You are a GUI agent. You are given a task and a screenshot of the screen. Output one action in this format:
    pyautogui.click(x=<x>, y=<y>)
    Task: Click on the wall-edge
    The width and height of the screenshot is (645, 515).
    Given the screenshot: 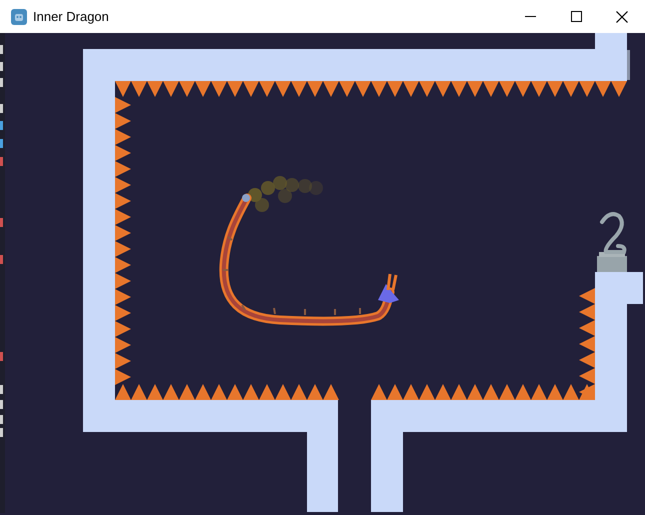 What is the action you would take?
    pyautogui.click(x=628, y=65)
    